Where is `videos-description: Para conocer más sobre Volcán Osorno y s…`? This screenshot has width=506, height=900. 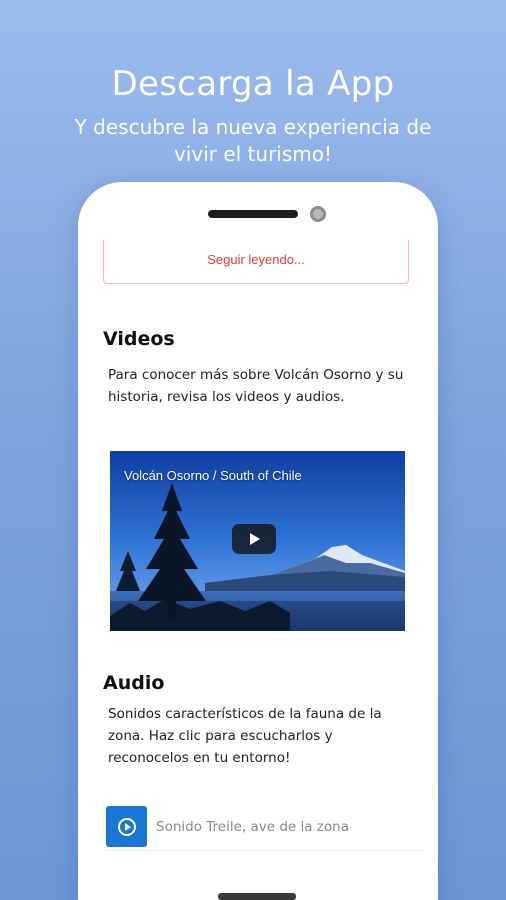
videos-description: Para conocer más sobre Volcán Osorno y s… is located at coordinates (256, 386).